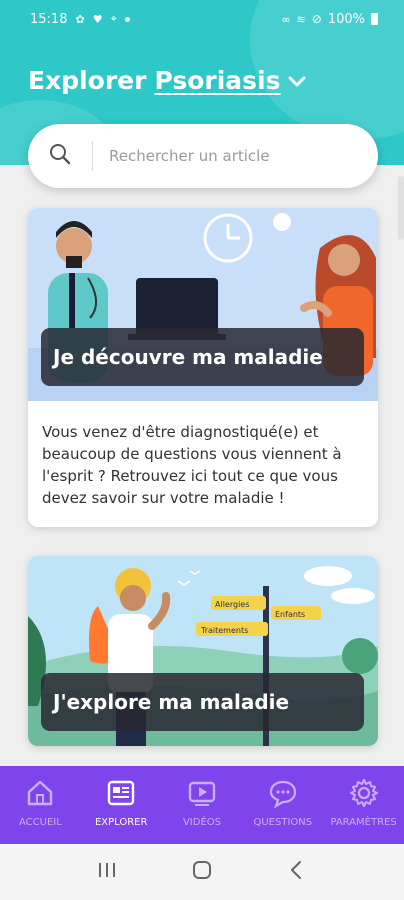 The width and height of the screenshot is (404, 900). Describe the element at coordinates (202, 794) in the screenshot. I see `video-icon` at that location.